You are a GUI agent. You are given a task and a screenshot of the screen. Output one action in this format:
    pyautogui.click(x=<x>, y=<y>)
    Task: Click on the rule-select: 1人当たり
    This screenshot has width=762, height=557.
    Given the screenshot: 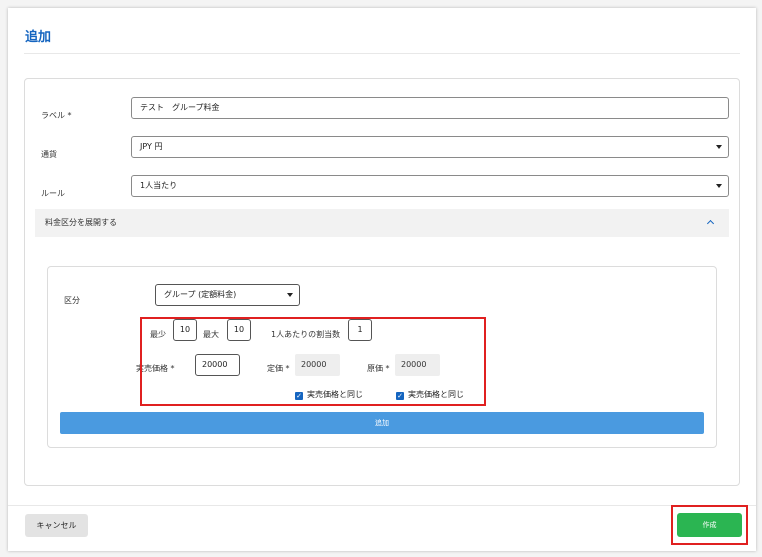 What is the action you would take?
    pyautogui.click(x=430, y=186)
    